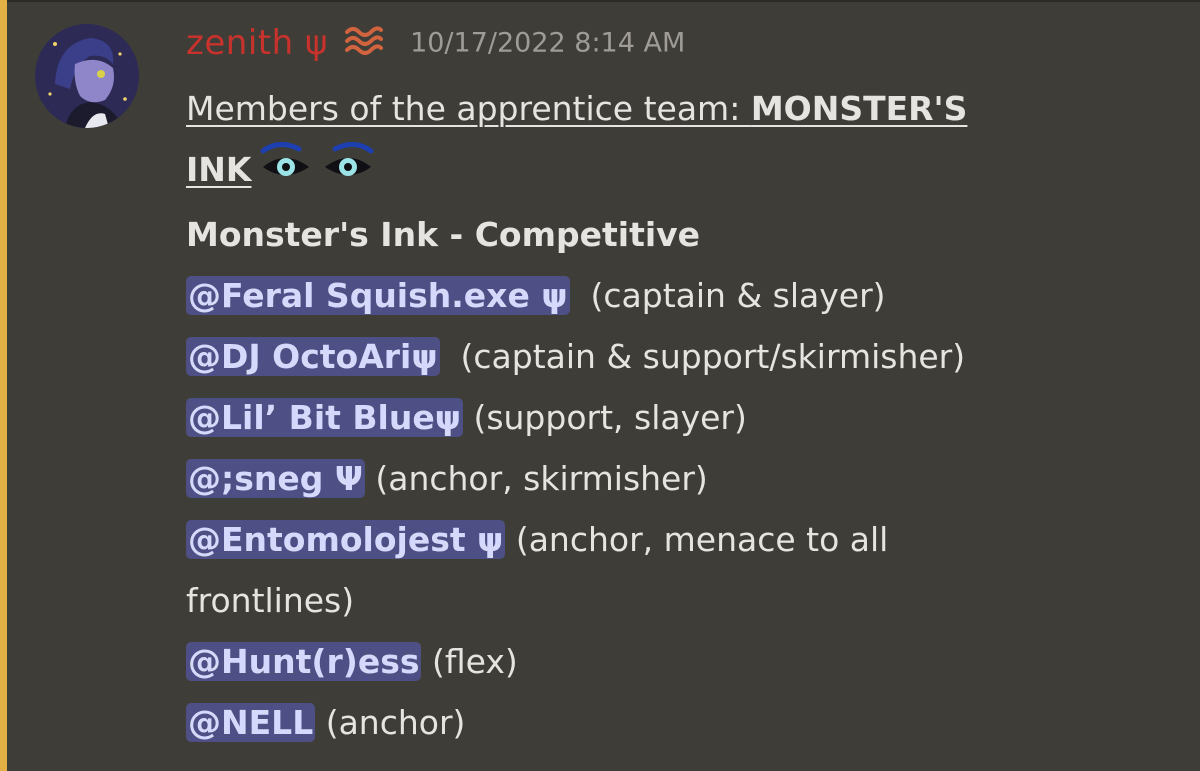 The image size is (1200, 771). Describe the element at coordinates (346, 539) in the screenshot. I see `user-mention: @Entomolojest ψ` at that location.